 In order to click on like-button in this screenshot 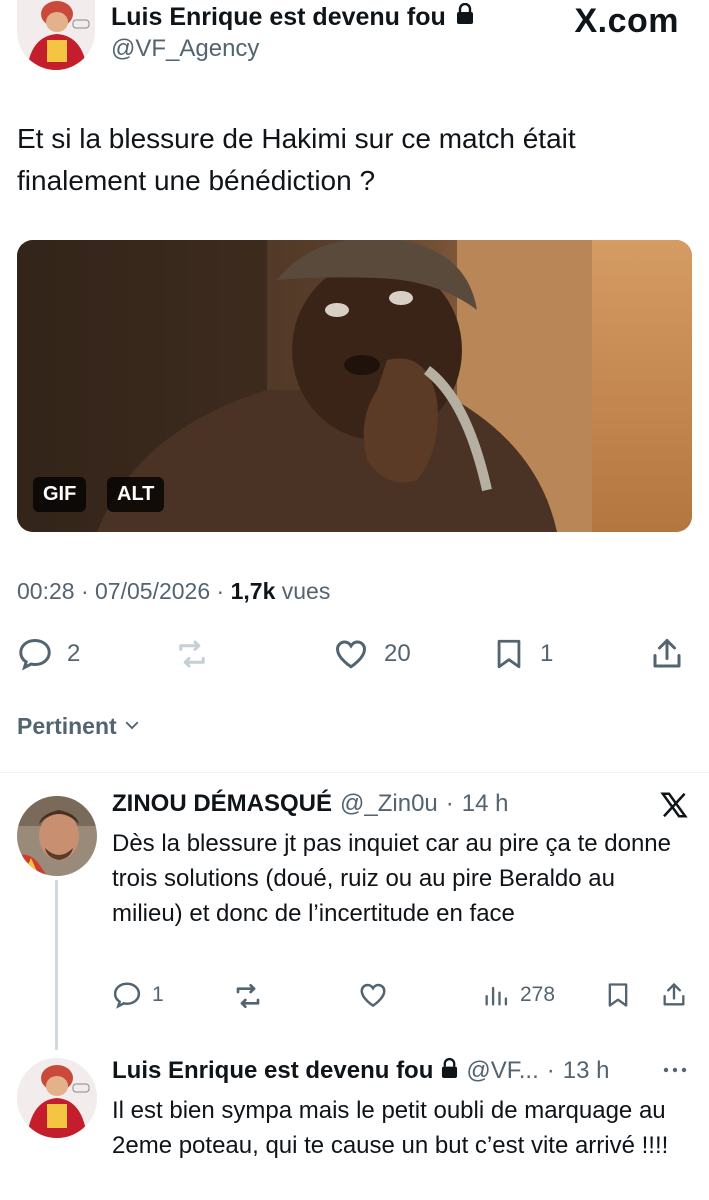, I will do `click(373, 995)`.